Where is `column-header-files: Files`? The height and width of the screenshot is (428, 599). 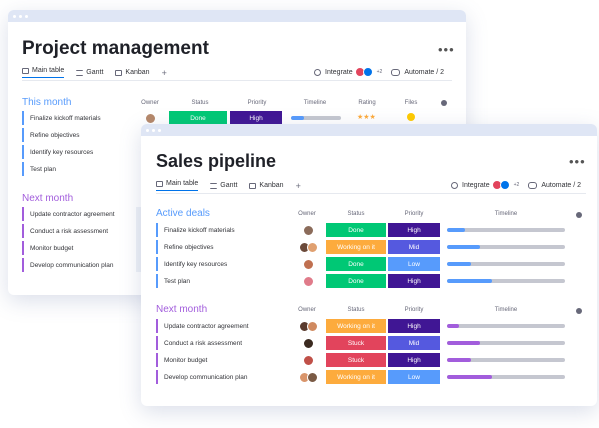 column-header-files: Files is located at coordinates (411, 103).